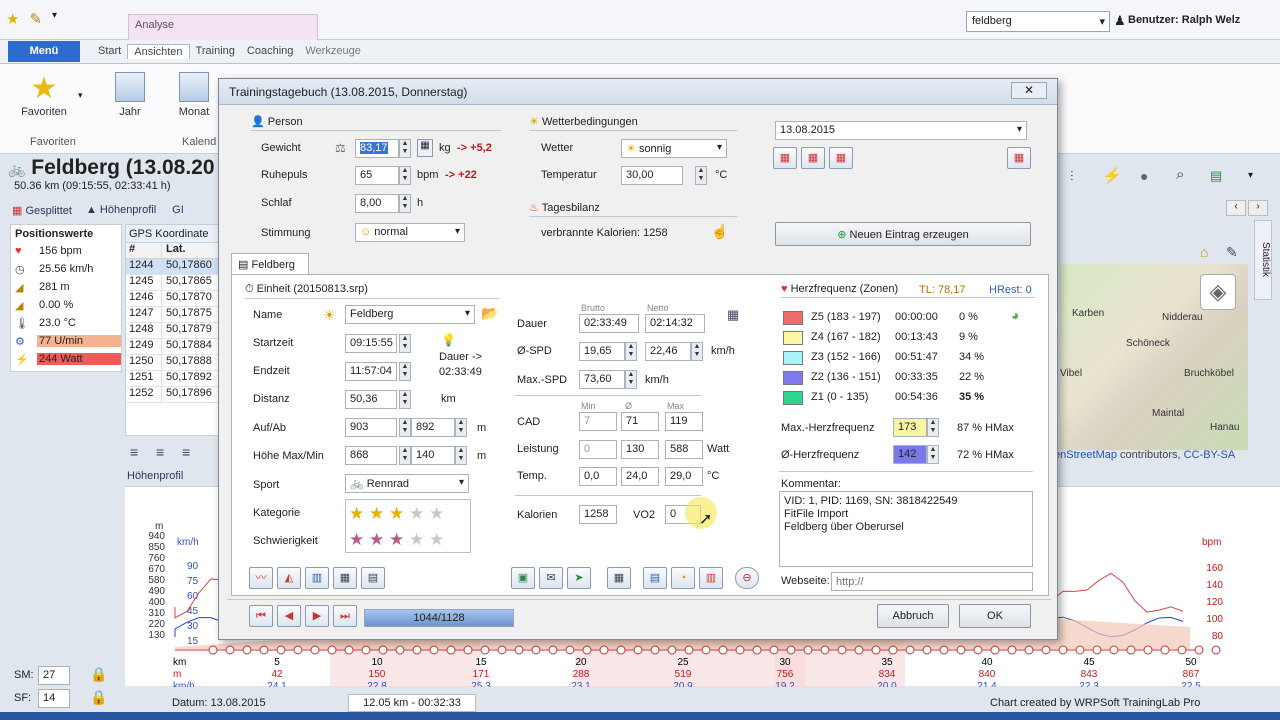 This screenshot has width=1280, height=720. Describe the element at coordinates (609, 323) in the screenshot. I see `dauer-brutto-input: 02:33:49` at that location.